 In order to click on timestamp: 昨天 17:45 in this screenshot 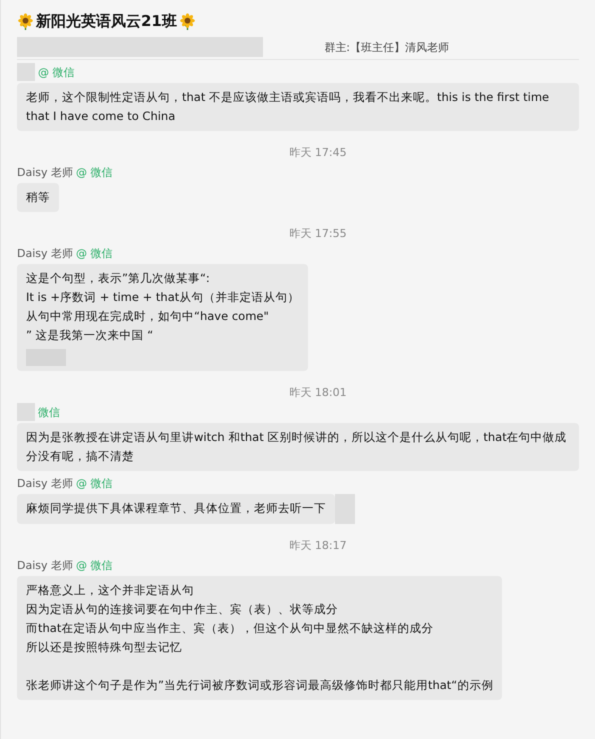, I will do `click(318, 152)`.